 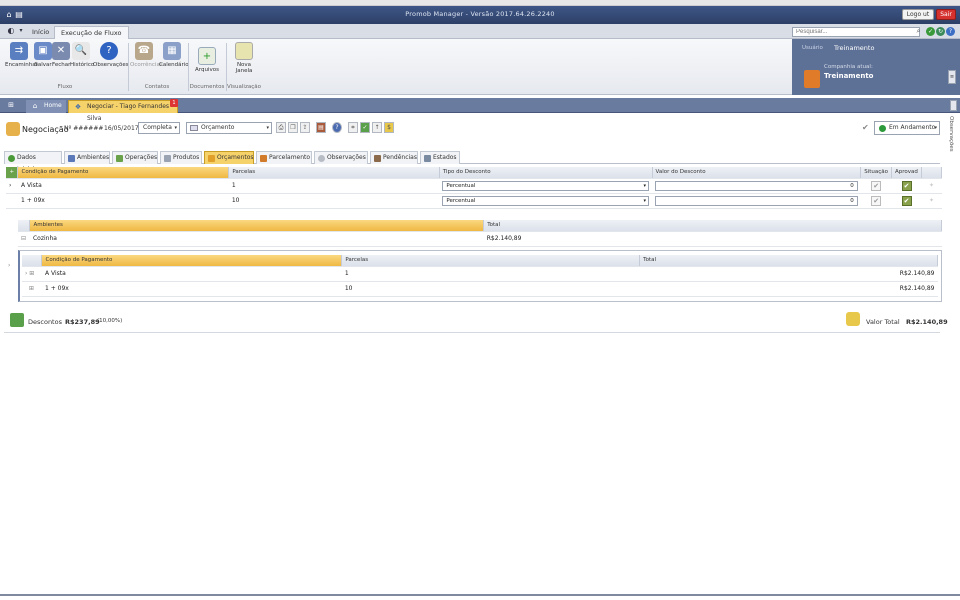 What do you see at coordinates (812, 48) in the screenshot?
I see `user-label: Usuário` at bounding box center [812, 48].